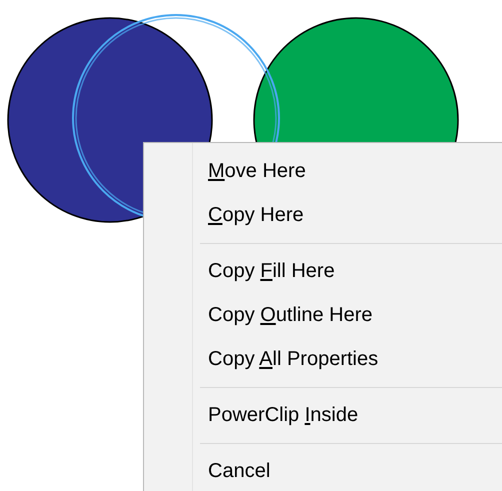 The width and height of the screenshot is (502, 491). What do you see at coordinates (323, 171) in the screenshot?
I see `menu-item: Move Here` at bounding box center [323, 171].